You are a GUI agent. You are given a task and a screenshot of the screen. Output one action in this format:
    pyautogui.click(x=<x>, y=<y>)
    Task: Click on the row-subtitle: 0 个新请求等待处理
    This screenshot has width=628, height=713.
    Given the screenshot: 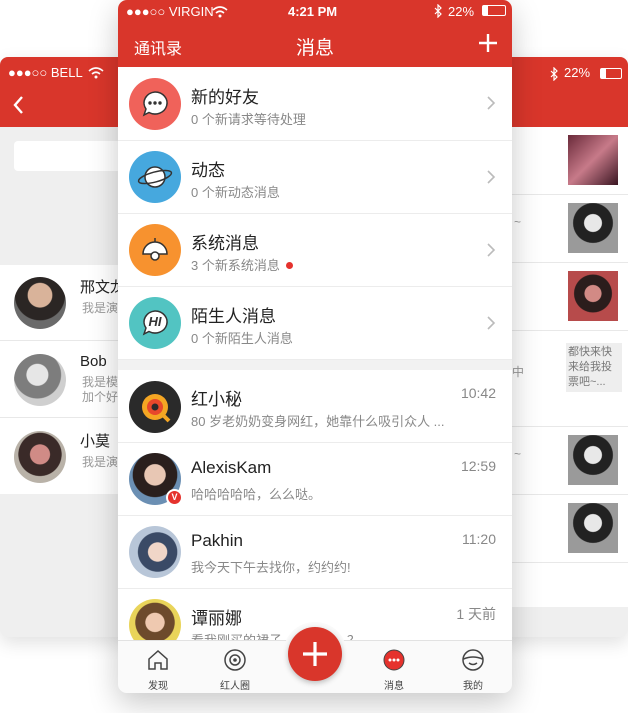 What is the action you would take?
    pyautogui.click(x=248, y=119)
    